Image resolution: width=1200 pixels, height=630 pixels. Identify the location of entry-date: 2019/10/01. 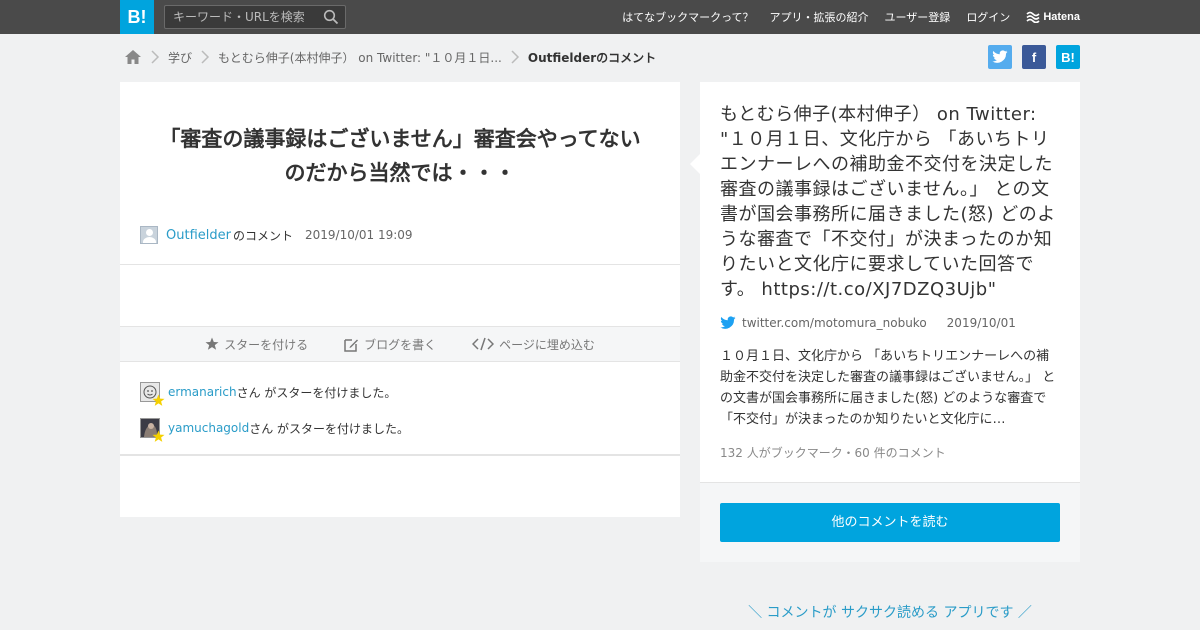
(981, 323).